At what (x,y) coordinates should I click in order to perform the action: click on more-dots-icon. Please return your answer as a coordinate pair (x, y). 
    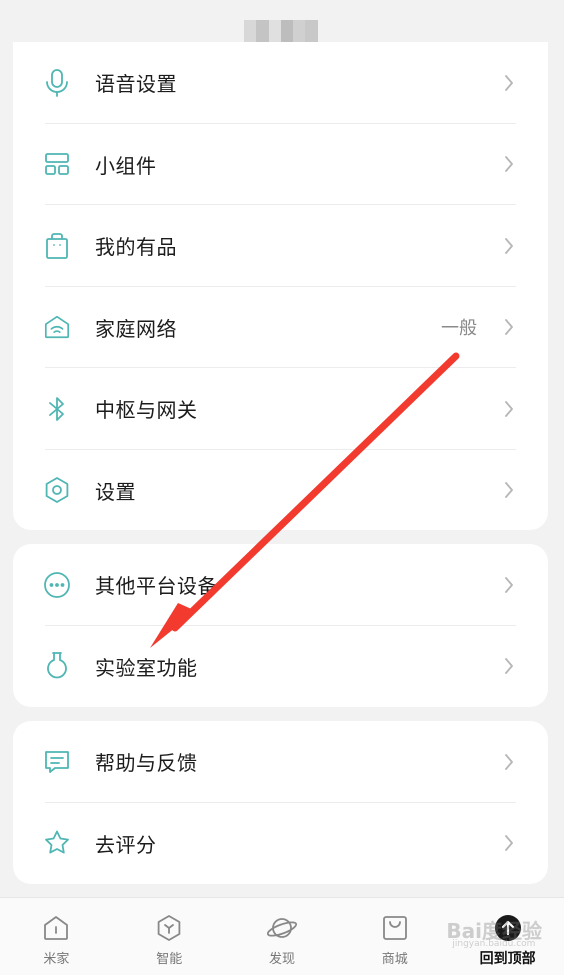
    Looking at the image, I should click on (57, 585).